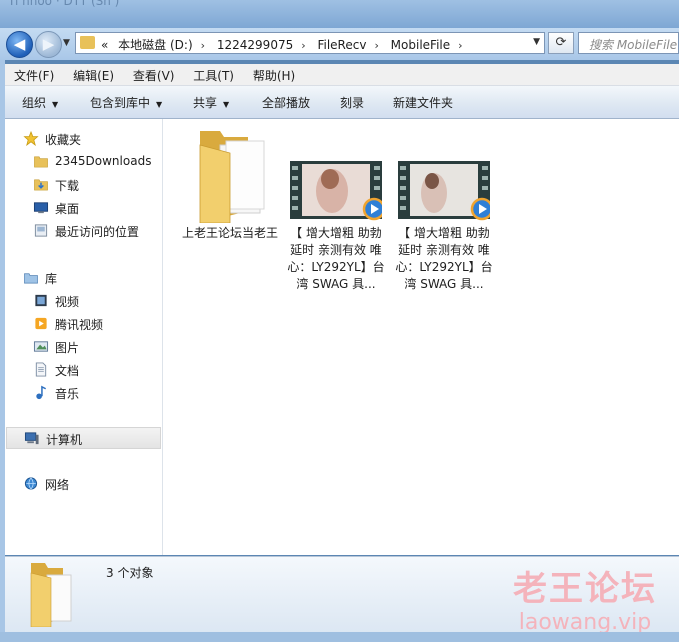 The width and height of the screenshot is (679, 642). I want to click on menu-edit: 编辑(E), so click(92, 74).